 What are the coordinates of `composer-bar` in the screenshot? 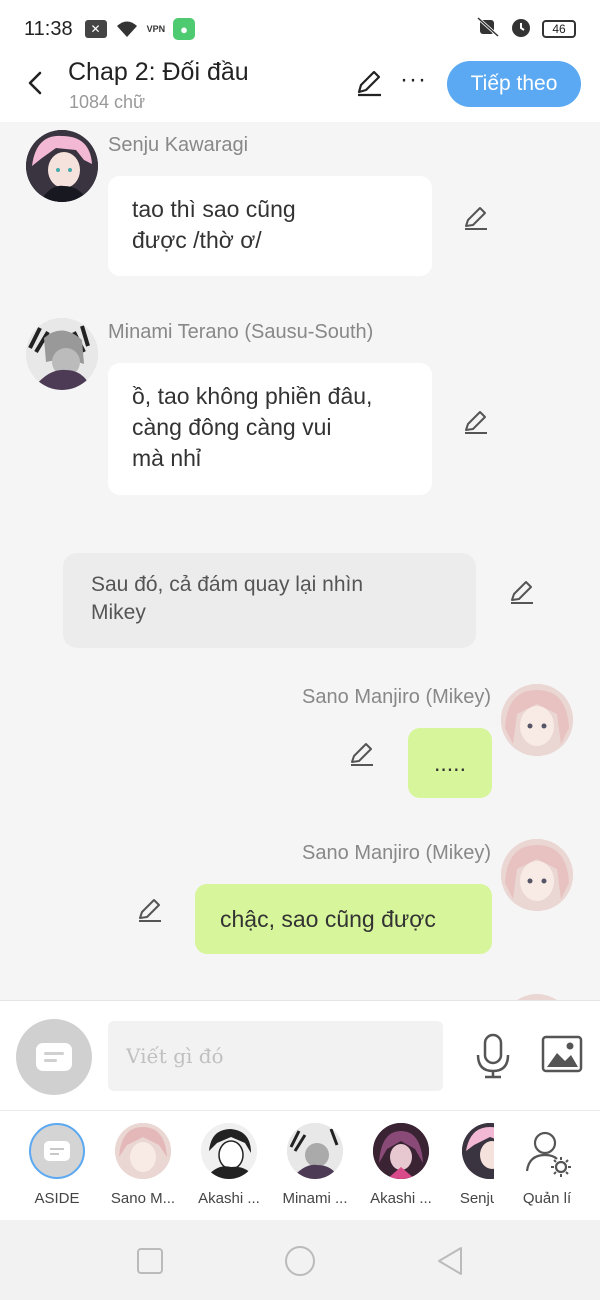 It's located at (300, 1055).